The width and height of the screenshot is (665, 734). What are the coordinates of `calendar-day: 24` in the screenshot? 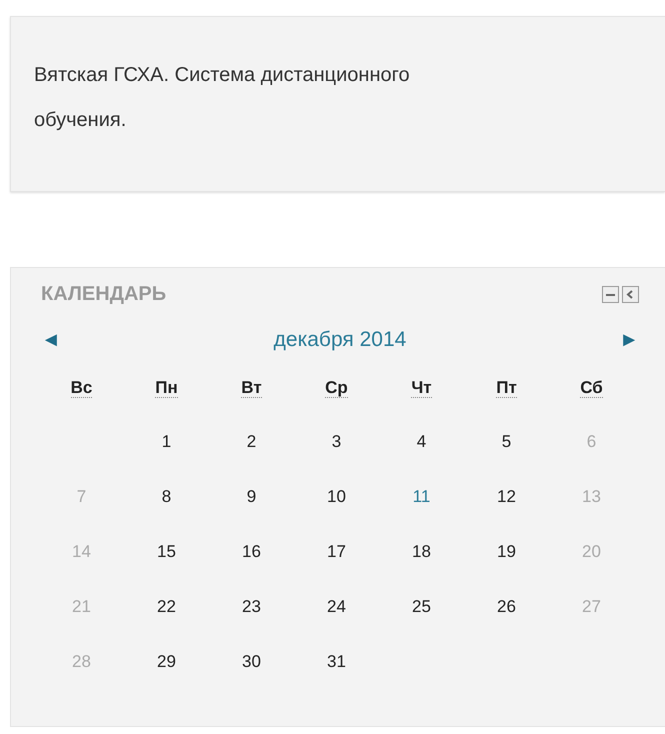 It's located at (336, 606).